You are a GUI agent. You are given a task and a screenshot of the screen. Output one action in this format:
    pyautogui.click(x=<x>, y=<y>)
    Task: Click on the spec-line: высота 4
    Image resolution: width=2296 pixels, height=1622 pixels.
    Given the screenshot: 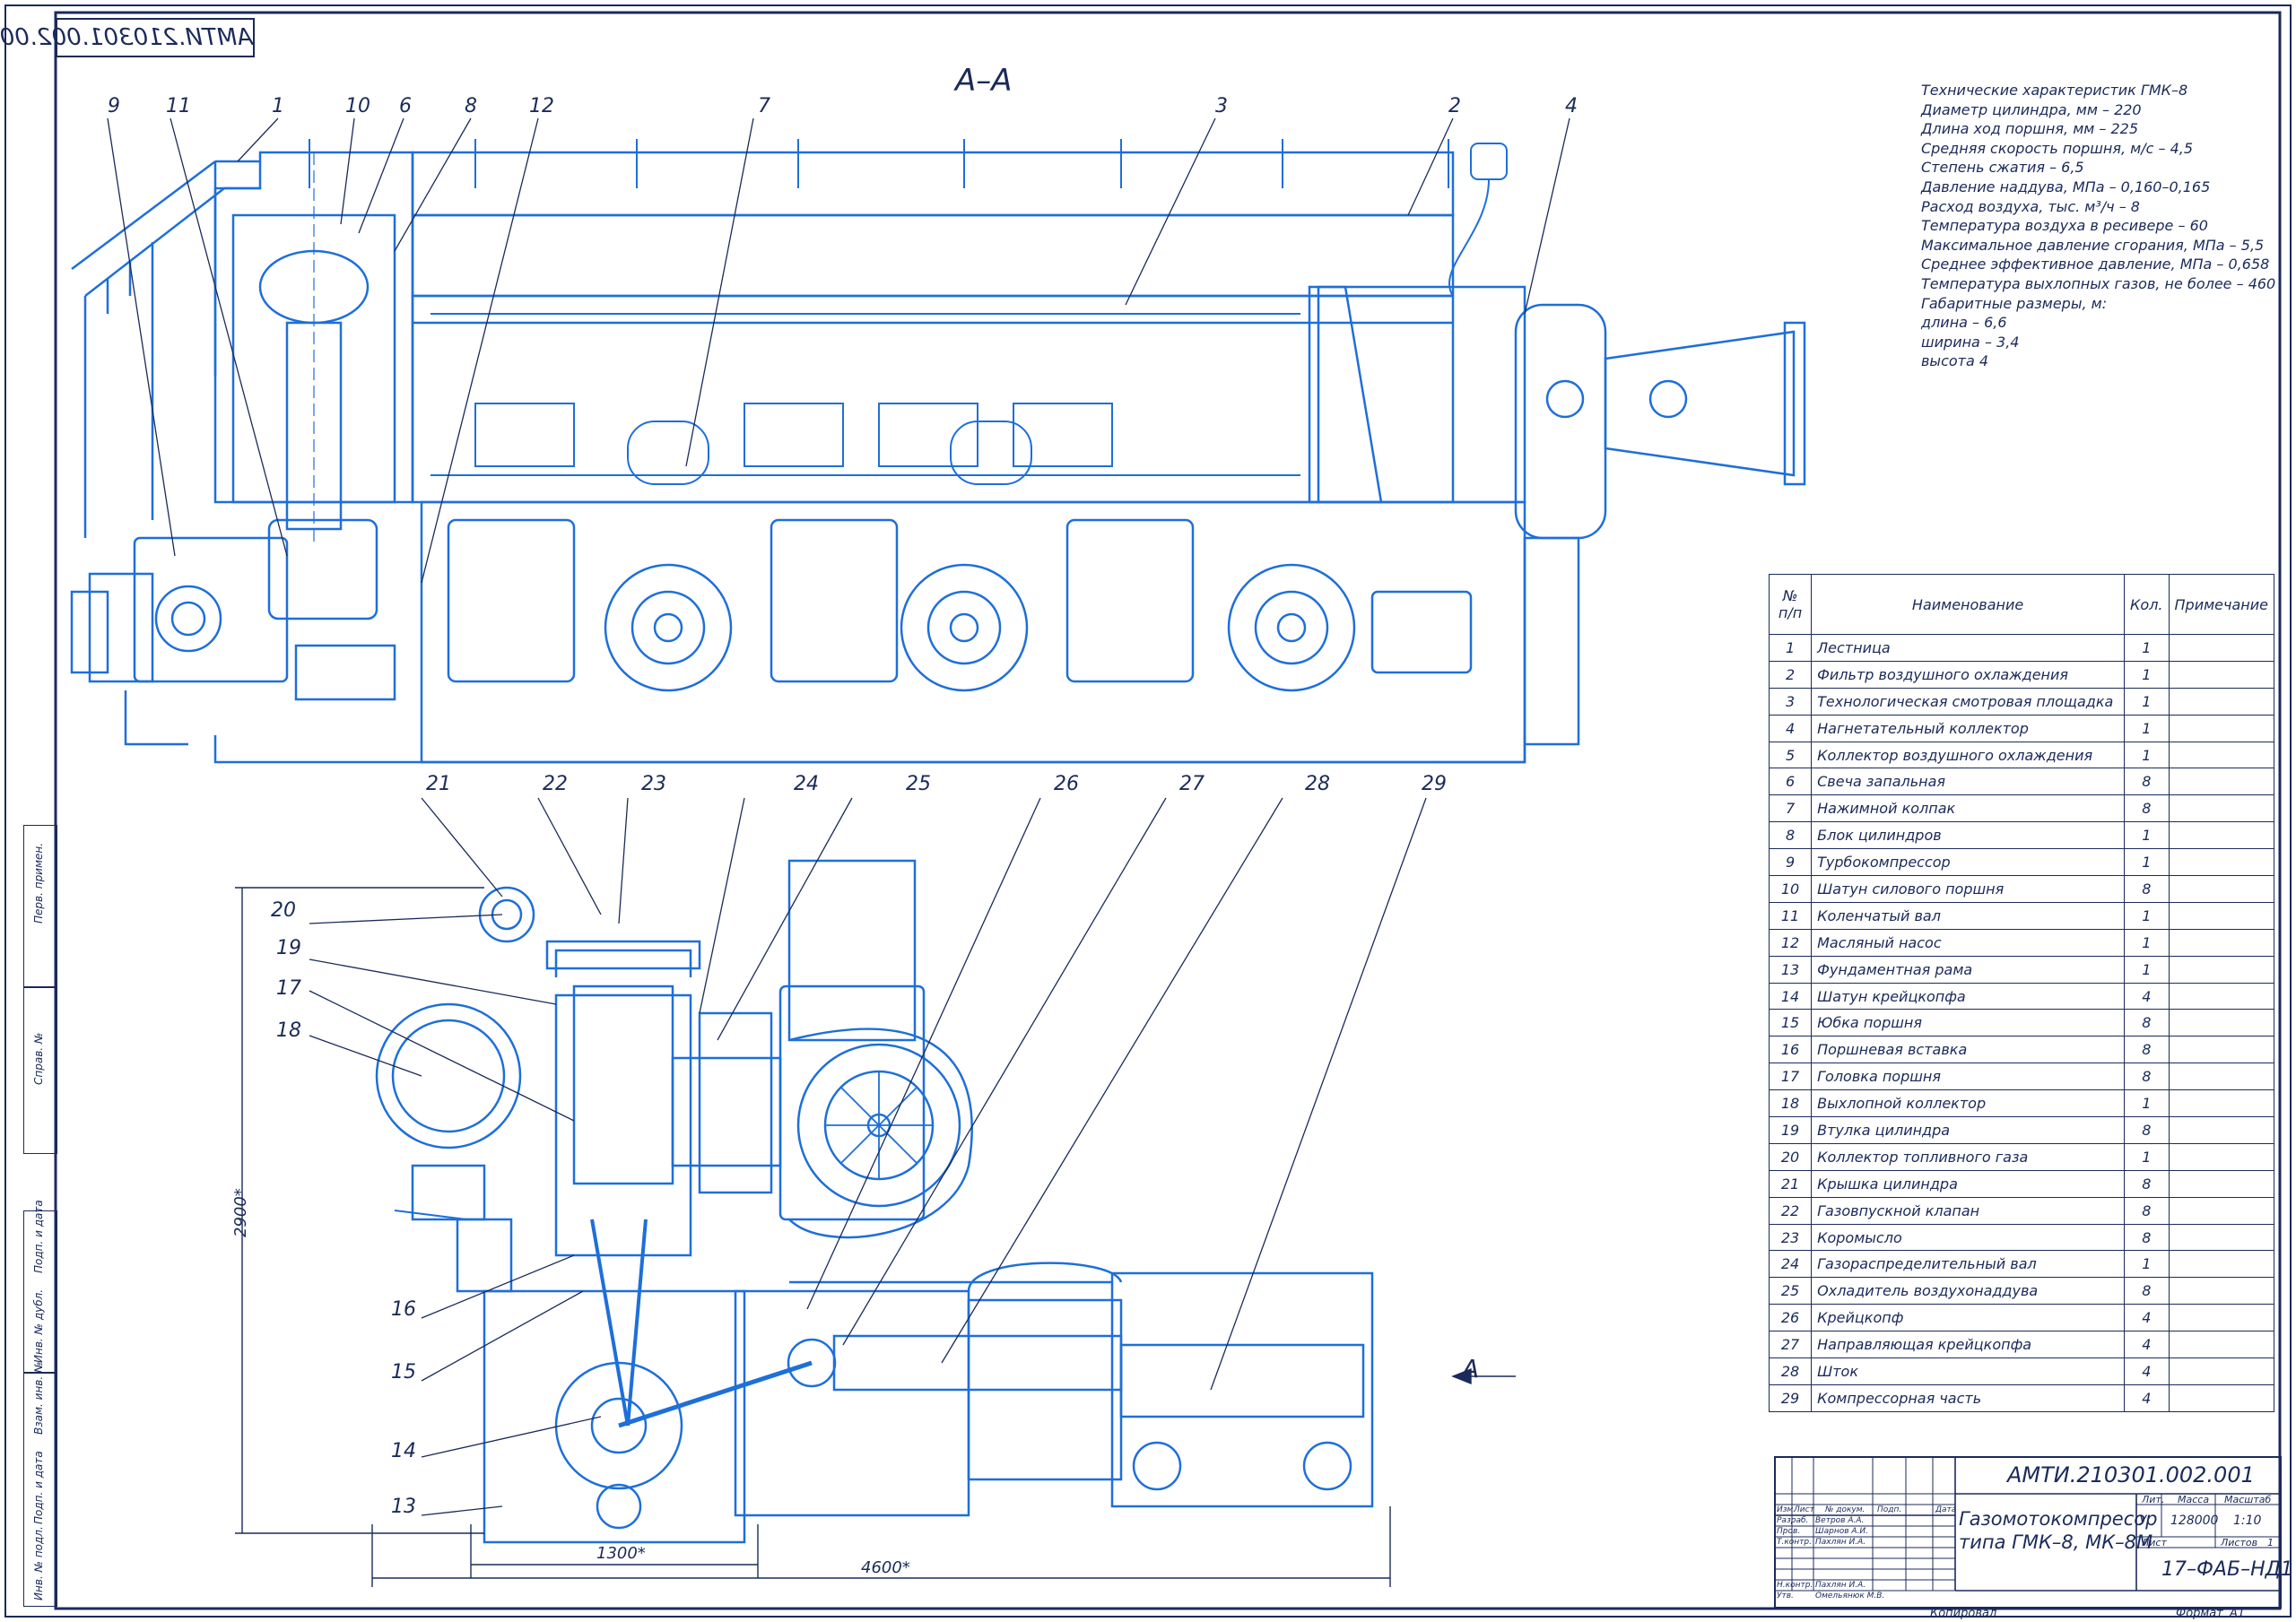 What is the action you would take?
    pyautogui.click(x=1955, y=361)
    